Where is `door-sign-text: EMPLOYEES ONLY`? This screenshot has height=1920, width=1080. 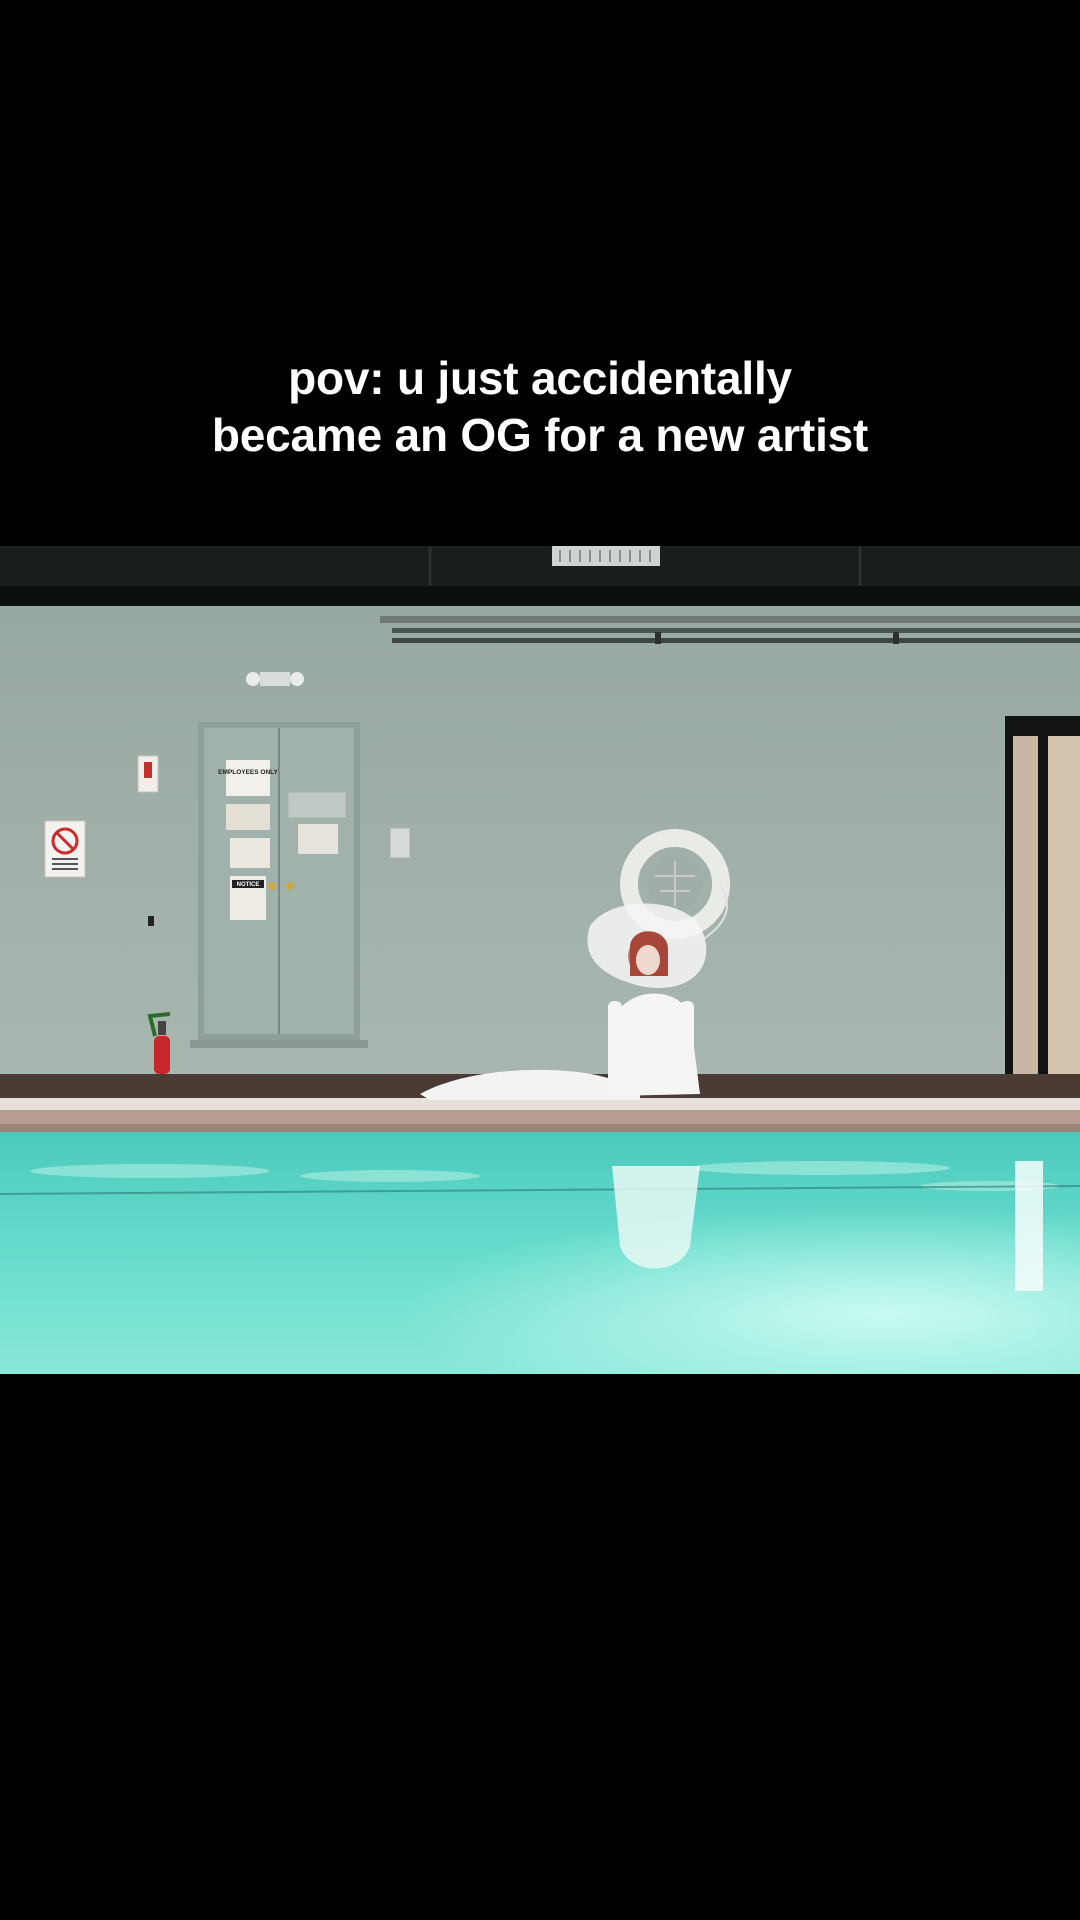
door-sign-text: EMPLOYEES ONLY is located at coordinates (248, 772).